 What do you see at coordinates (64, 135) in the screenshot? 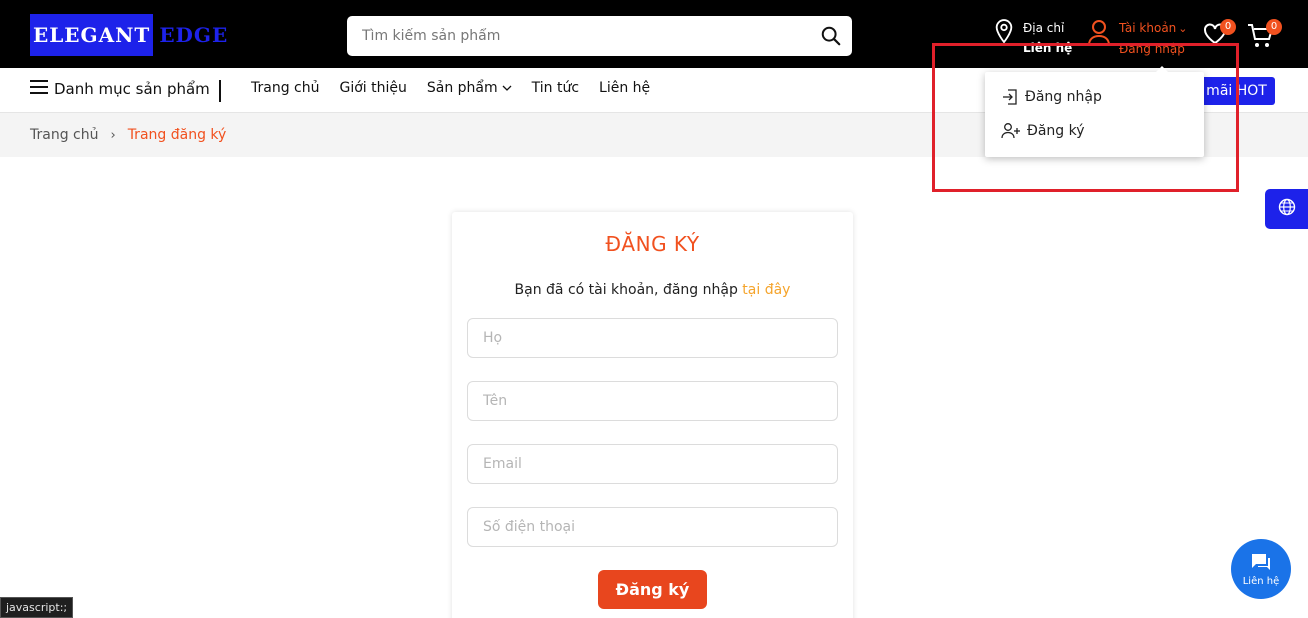
I see `breadcrumb-home: Trang chủ` at bounding box center [64, 135].